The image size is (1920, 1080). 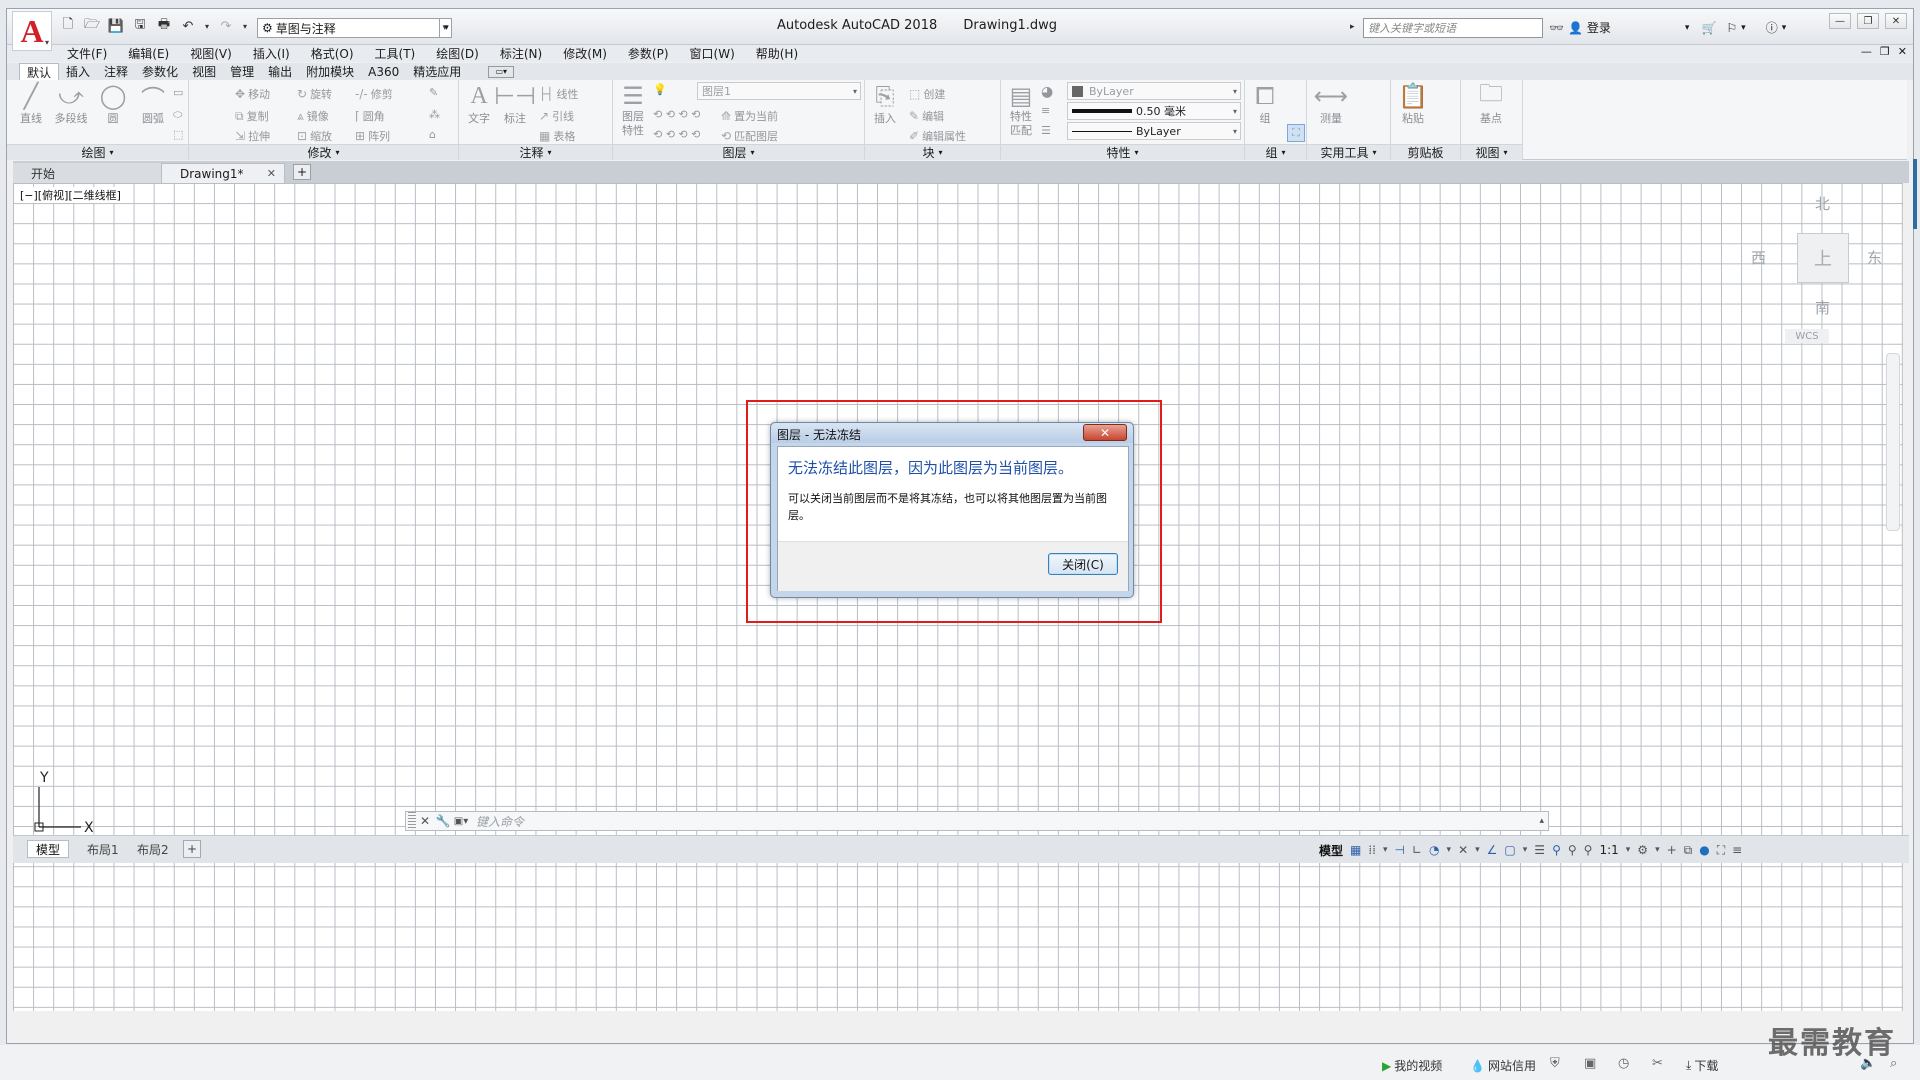 What do you see at coordinates (1556, 28) in the screenshot?
I see `binoculars-icon: 👓` at bounding box center [1556, 28].